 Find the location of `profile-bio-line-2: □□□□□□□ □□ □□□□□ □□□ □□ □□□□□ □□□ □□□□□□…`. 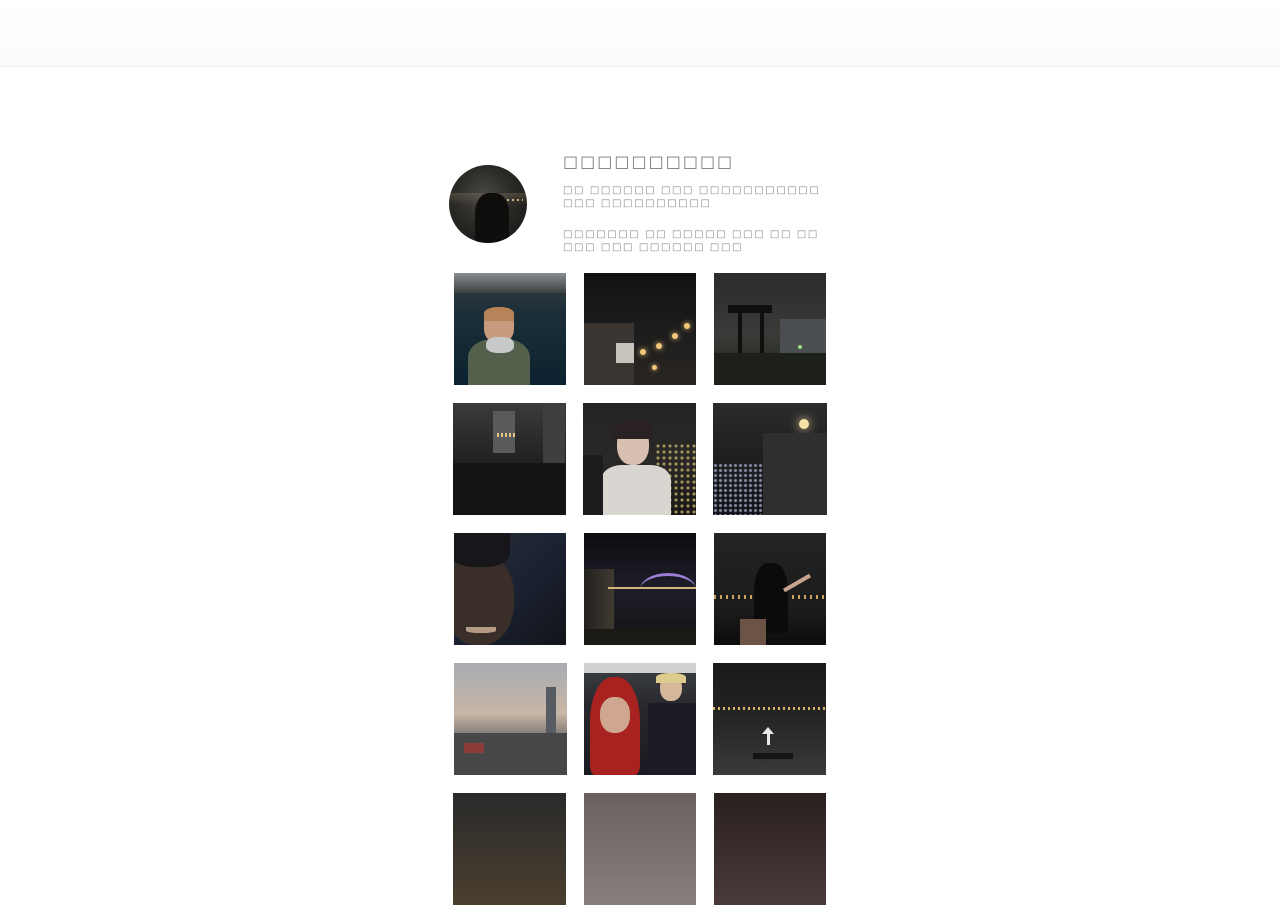

profile-bio-line-2: □□□□□□□ □□ □□□□□ □□□ □□ □□□□□ □□□ □□□□□□… is located at coordinates (691, 241).